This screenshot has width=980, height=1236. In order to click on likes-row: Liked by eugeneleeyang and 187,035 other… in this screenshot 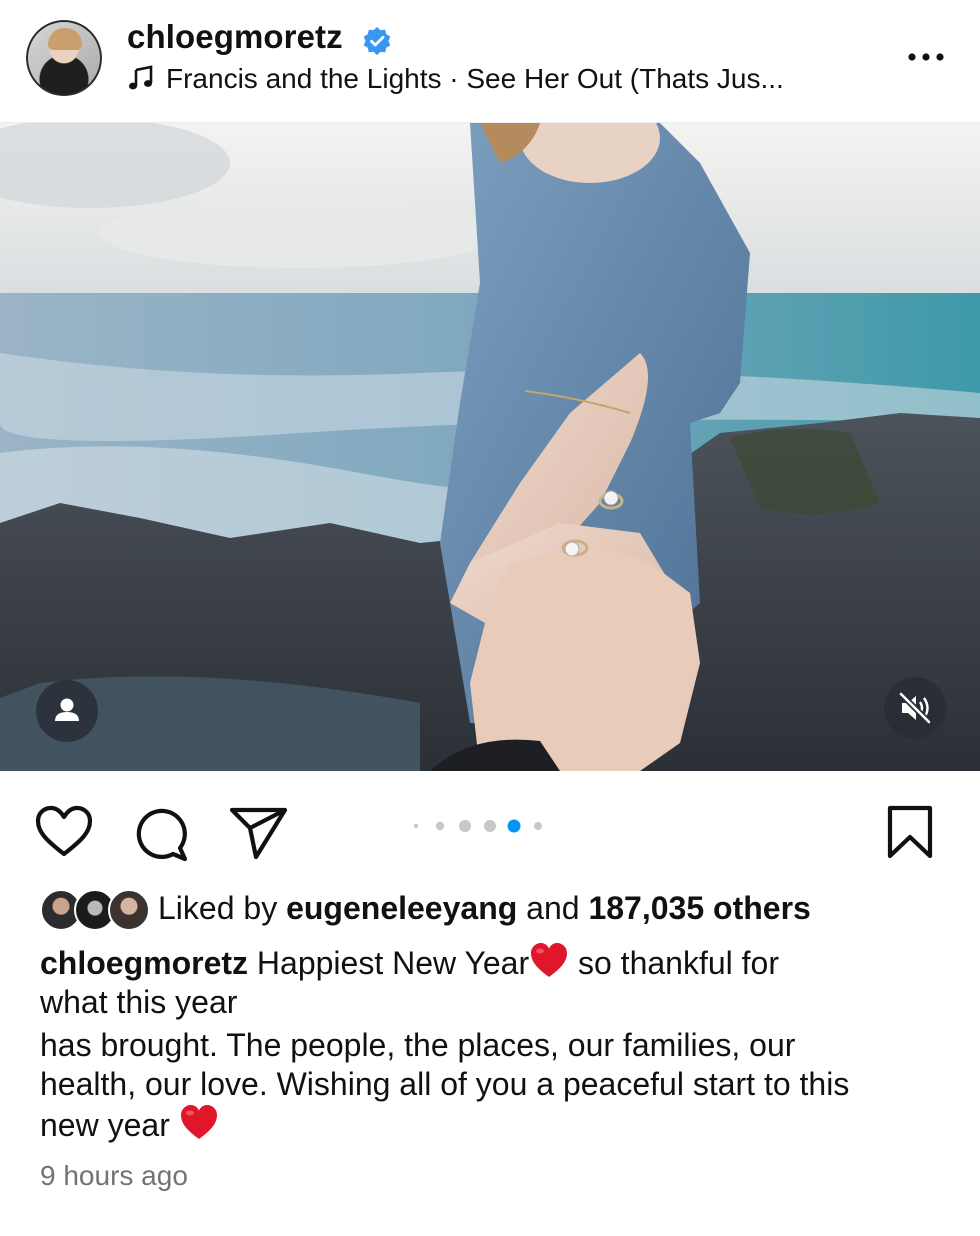, I will do `click(500, 909)`.